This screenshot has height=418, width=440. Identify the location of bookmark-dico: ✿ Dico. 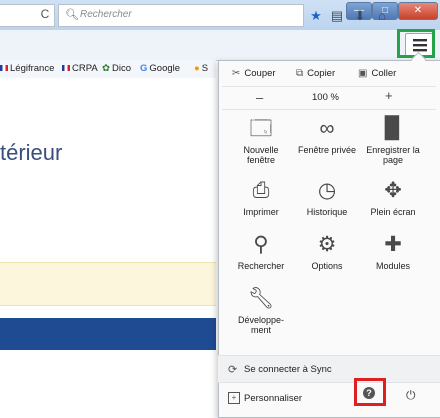
(116, 68).